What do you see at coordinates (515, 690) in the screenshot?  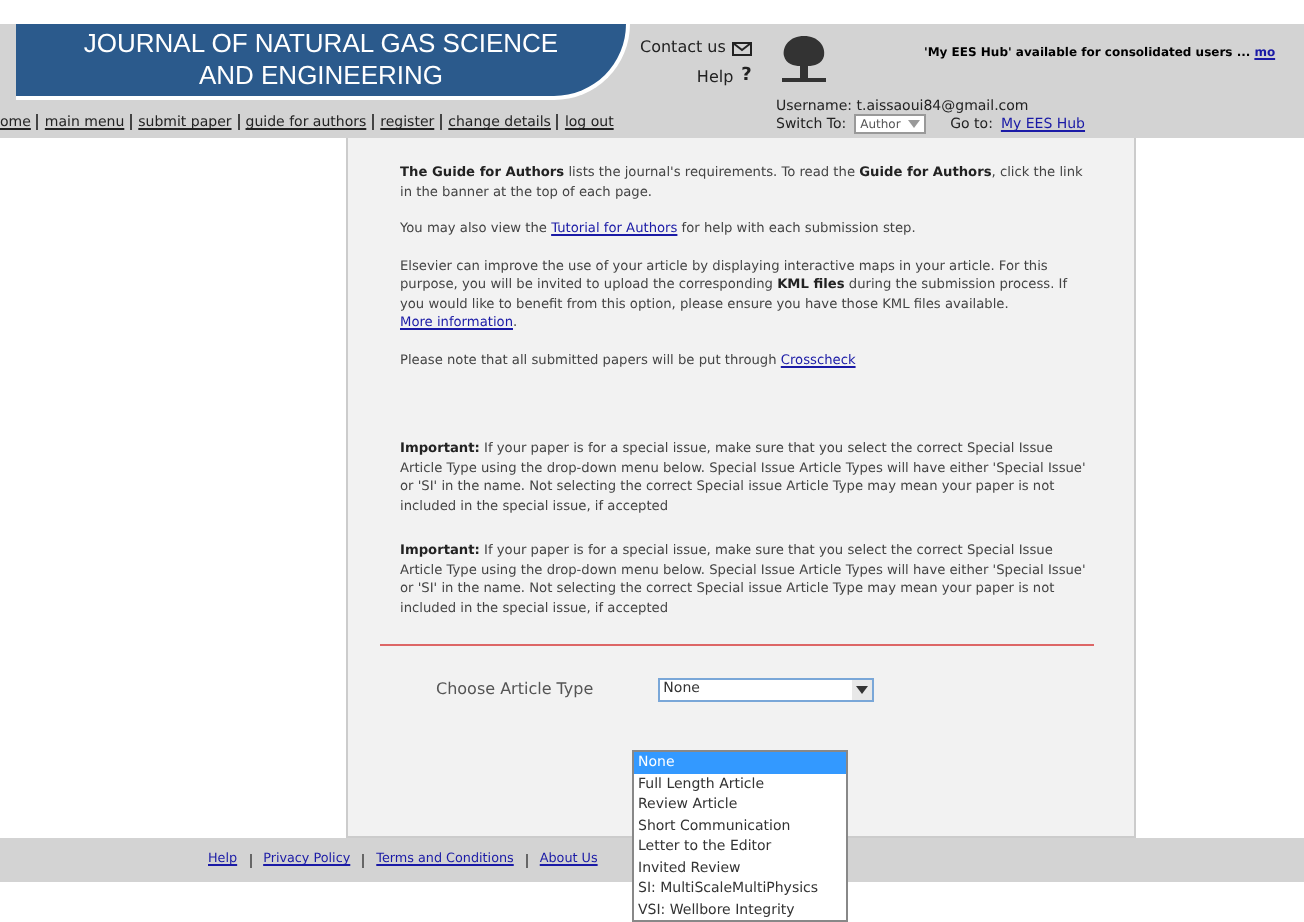 I see `field-label: Choose Article Type` at bounding box center [515, 690].